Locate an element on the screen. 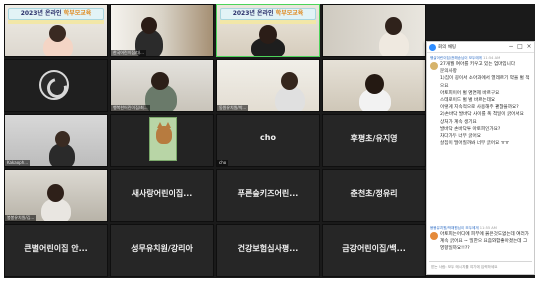 This screenshot has width=539, height=282. video-tile: 2023년 온라인 학부모교육 is located at coordinates (56, 30).